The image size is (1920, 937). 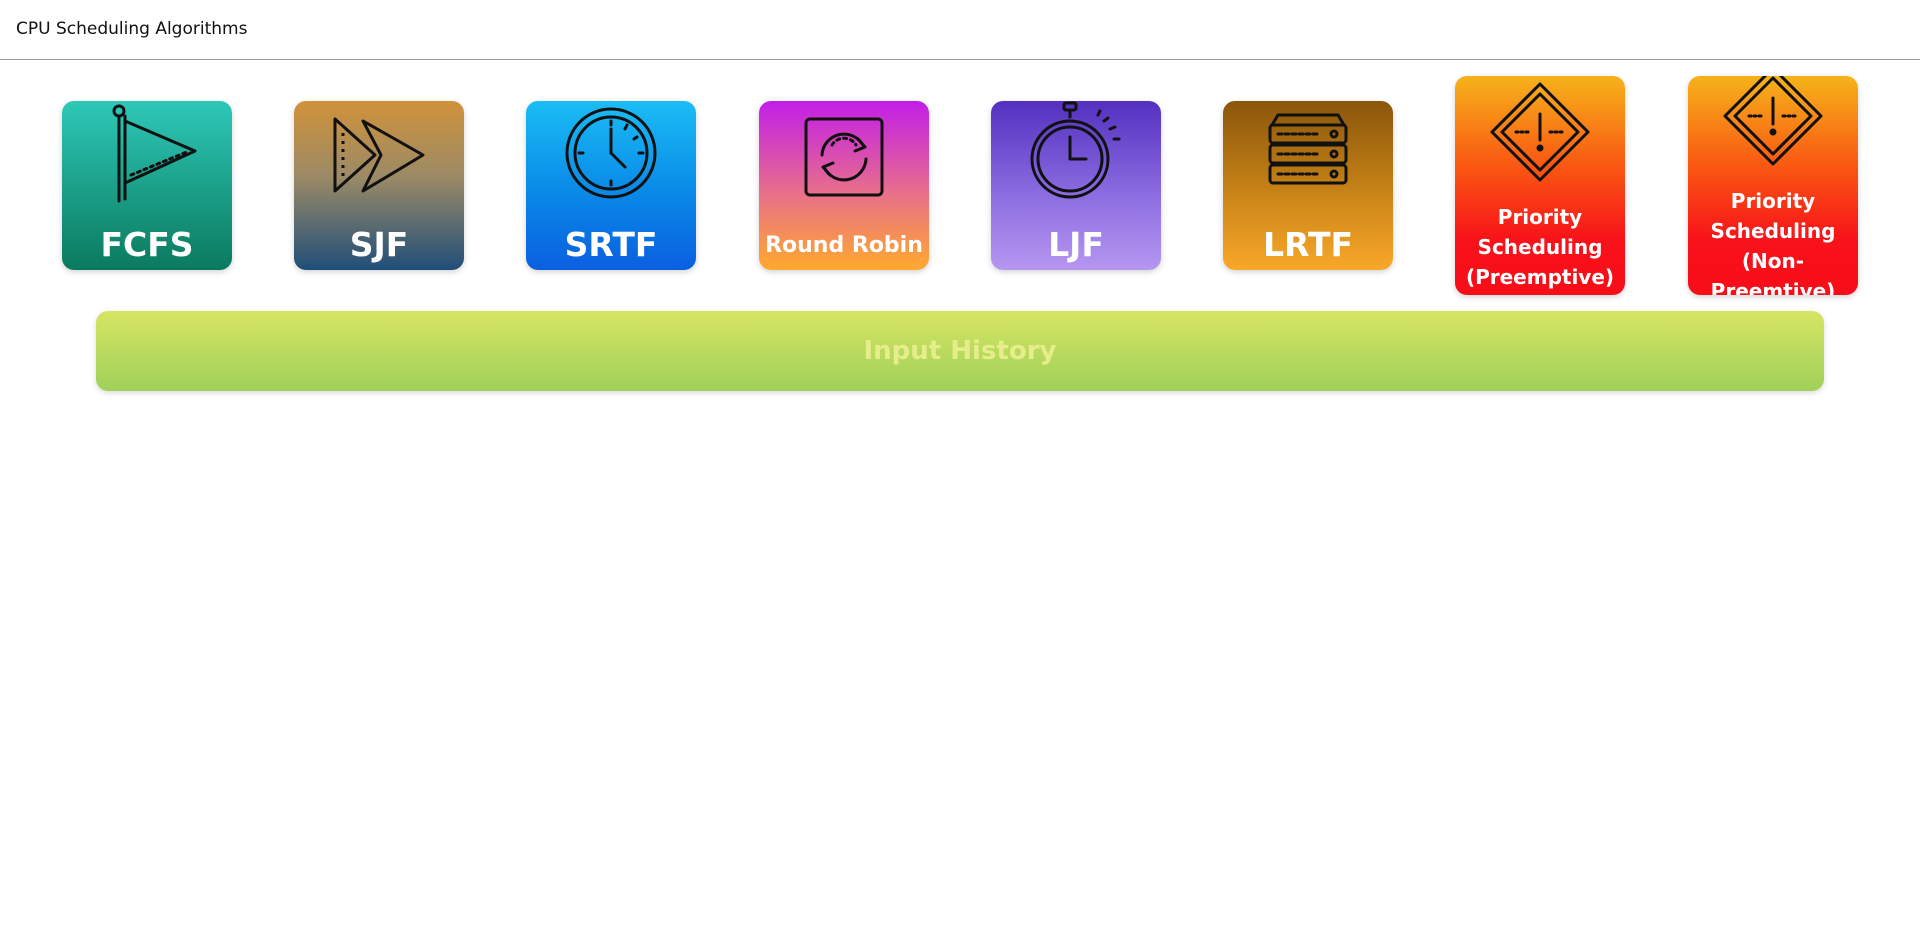 I want to click on label-line: Preemtive), so click(x=1773, y=287).